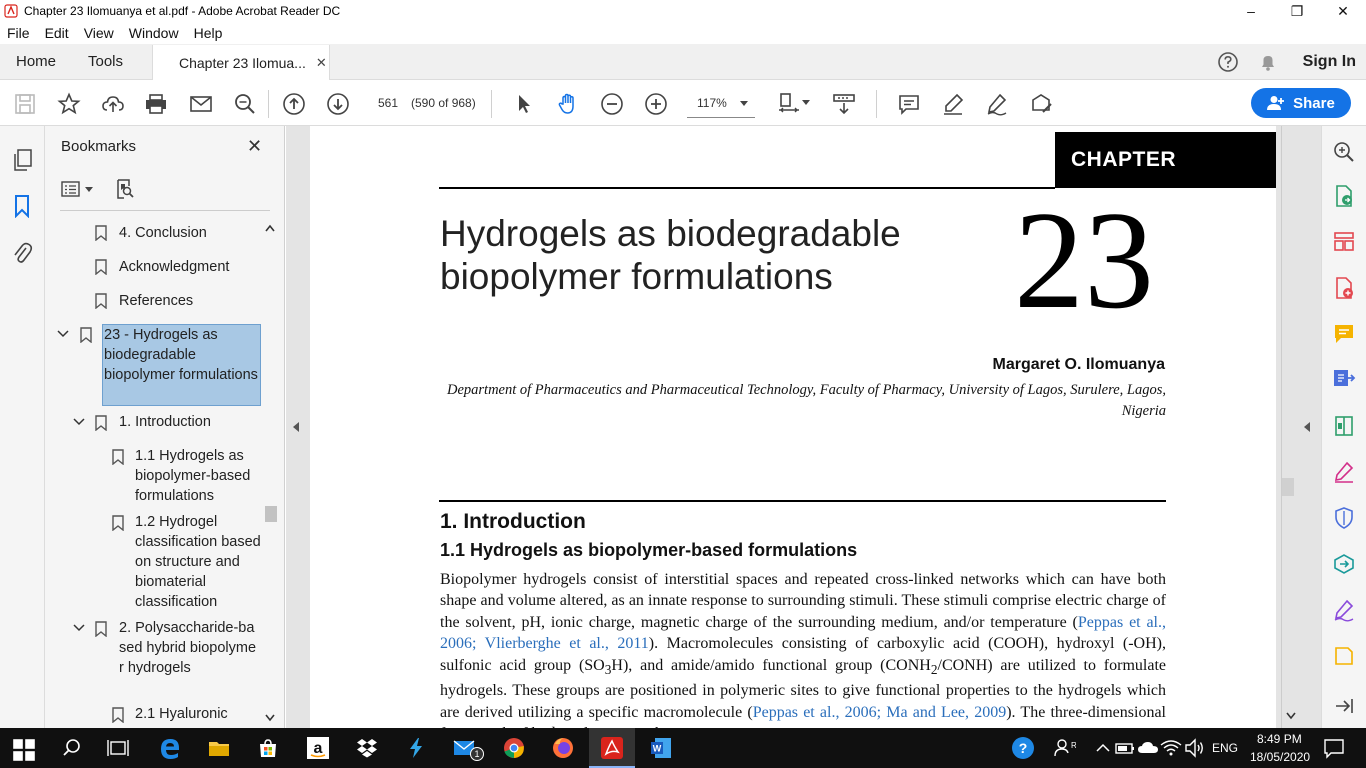  What do you see at coordinates (1279, 739) in the screenshot?
I see `system-clock-time: 8:49 PM` at bounding box center [1279, 739].